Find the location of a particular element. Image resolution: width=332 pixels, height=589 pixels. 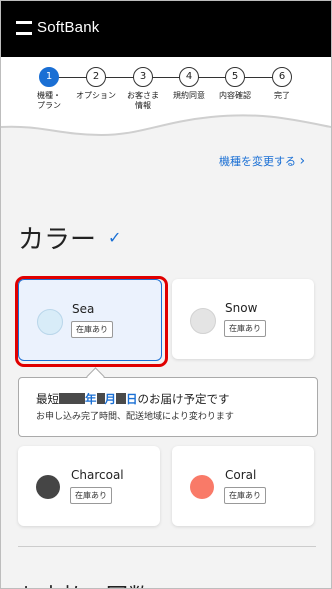

softbank-logo-icon is located at coordinates (24, 27).